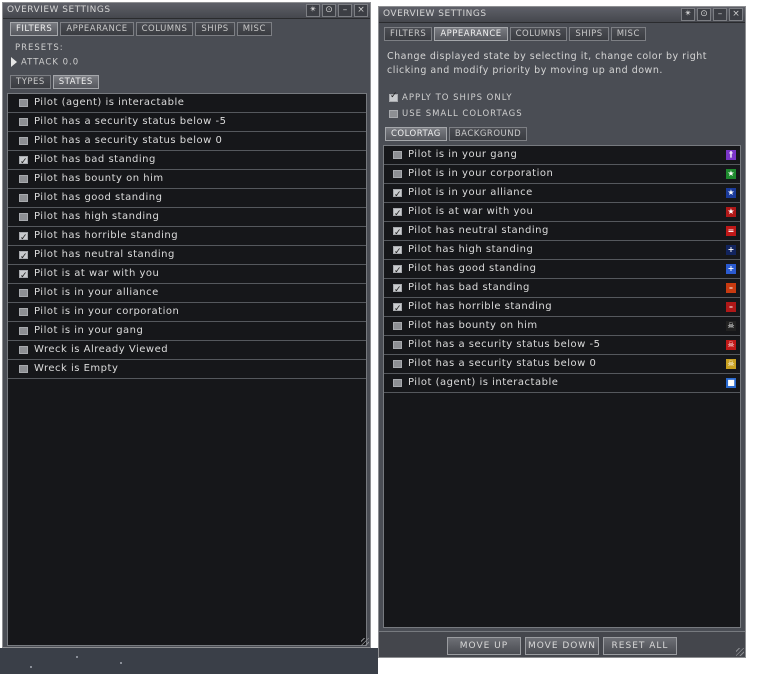 This screenshot has height=674, width=773. I want to click on list-item: Pilot has a security status below -5, so click(187, 122).